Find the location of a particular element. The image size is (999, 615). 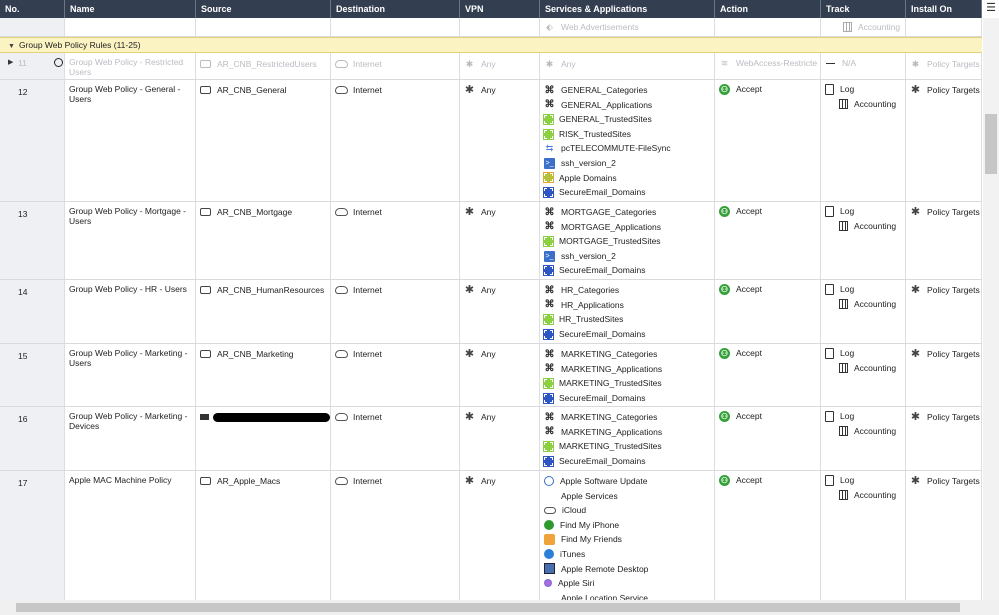

column-header-services: Services & Applications is located at coordinates (627, 9).